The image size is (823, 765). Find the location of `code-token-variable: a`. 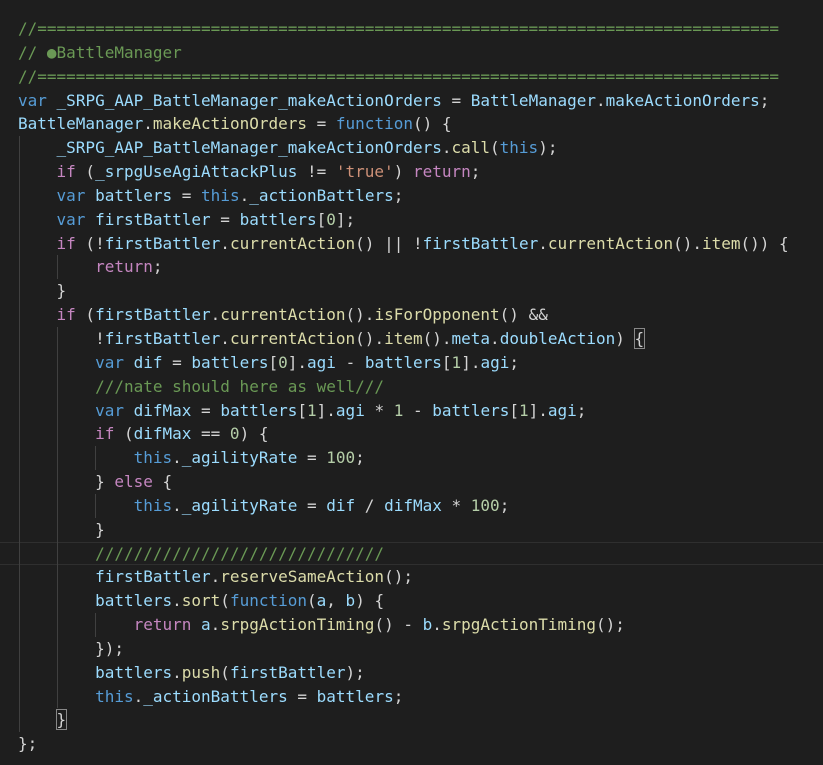

code-token-variable: a is located at coordinates (321, 601).